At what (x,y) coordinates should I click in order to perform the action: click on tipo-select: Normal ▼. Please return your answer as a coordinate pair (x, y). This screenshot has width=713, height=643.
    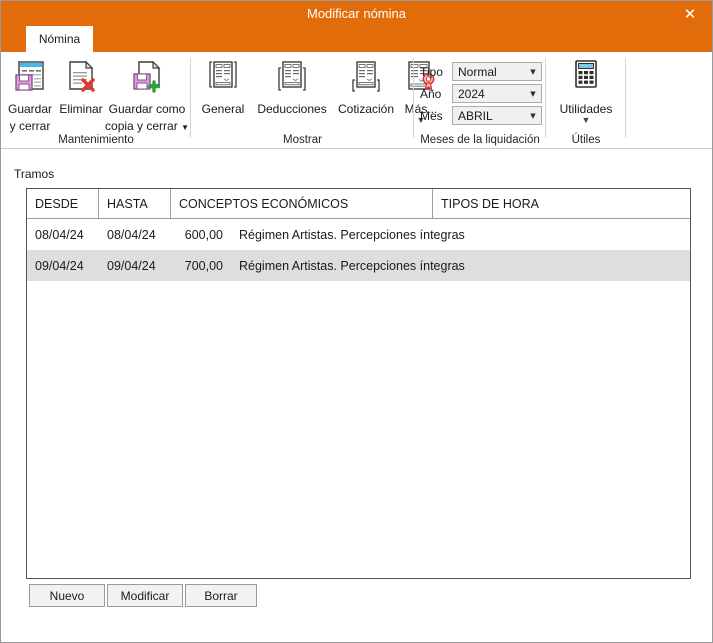
    Looking at the image, I should click on (497, 71).